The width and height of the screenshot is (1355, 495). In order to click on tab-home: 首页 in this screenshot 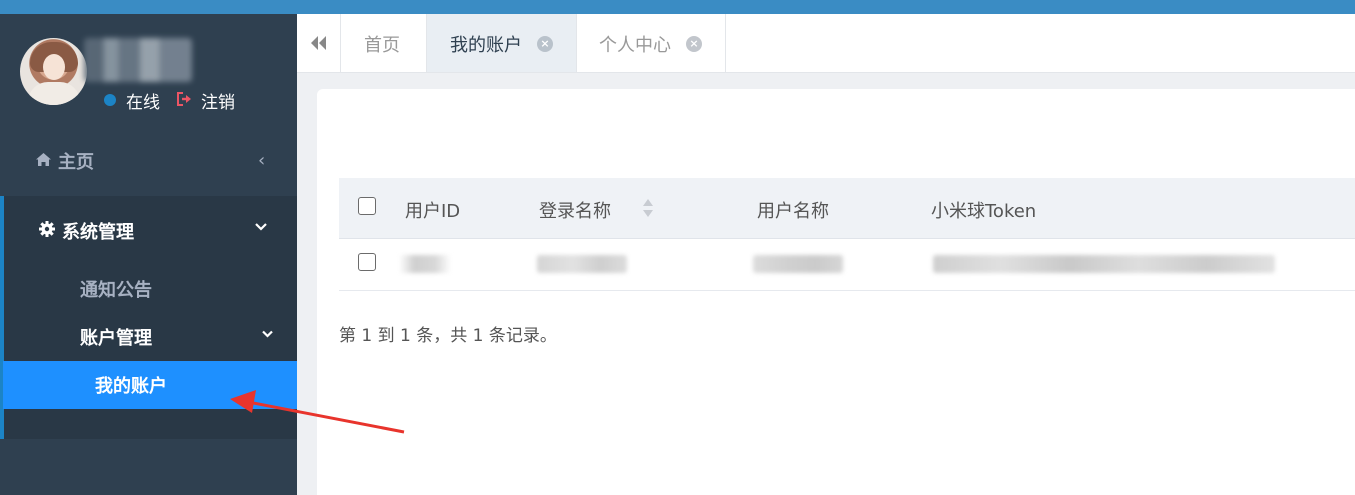, I will do `click(384, 43)`.